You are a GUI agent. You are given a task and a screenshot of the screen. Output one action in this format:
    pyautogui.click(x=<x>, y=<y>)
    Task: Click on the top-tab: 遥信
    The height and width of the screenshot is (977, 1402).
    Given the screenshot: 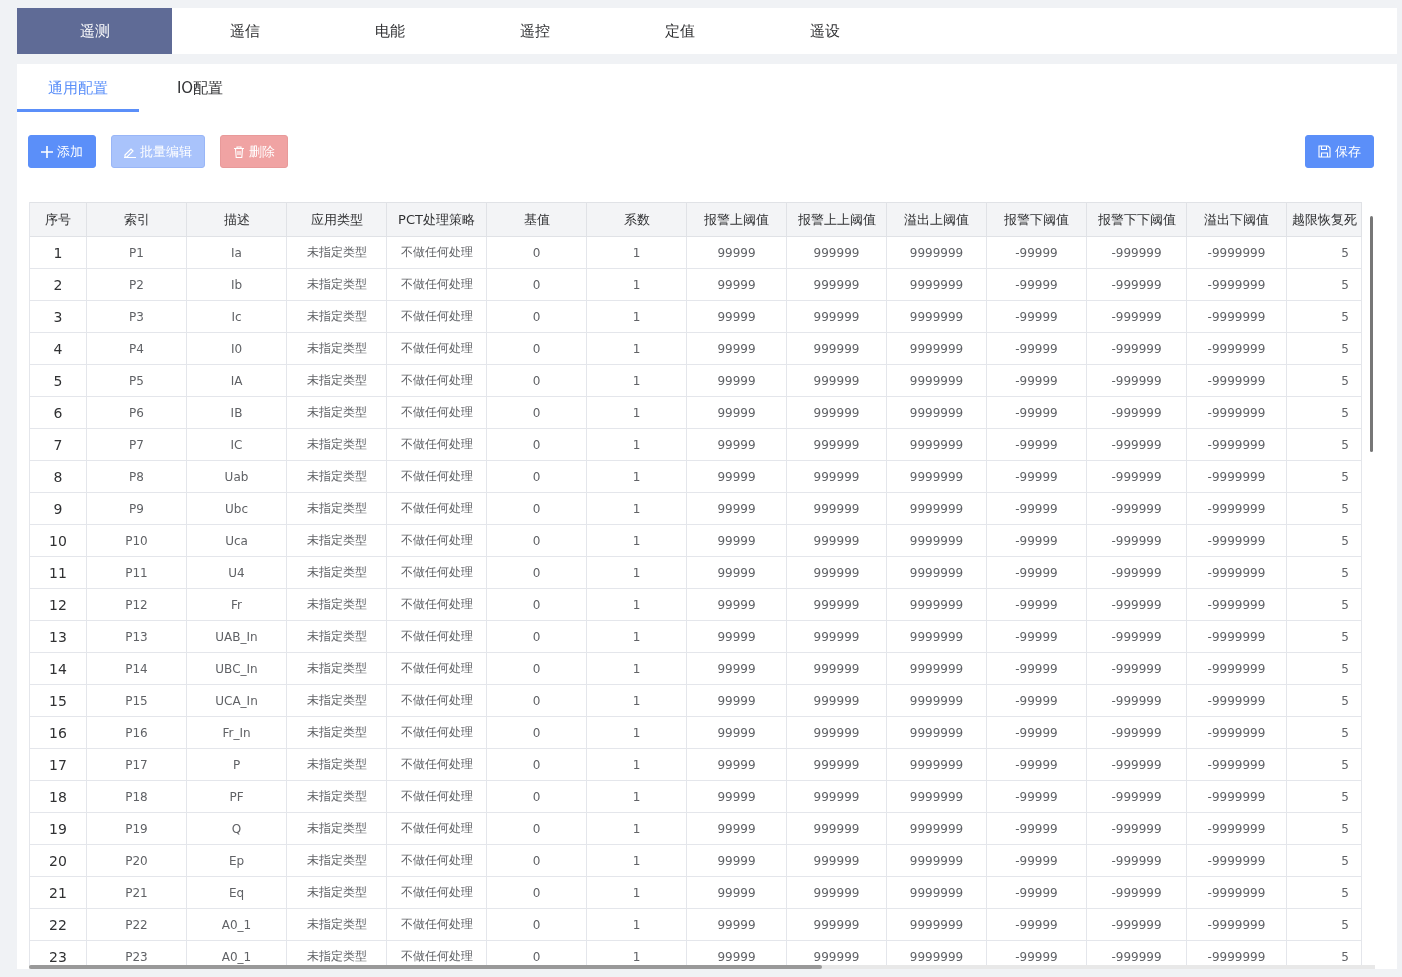 What is the action you would take?
    pyautogui.click(x=244, y=31)
    